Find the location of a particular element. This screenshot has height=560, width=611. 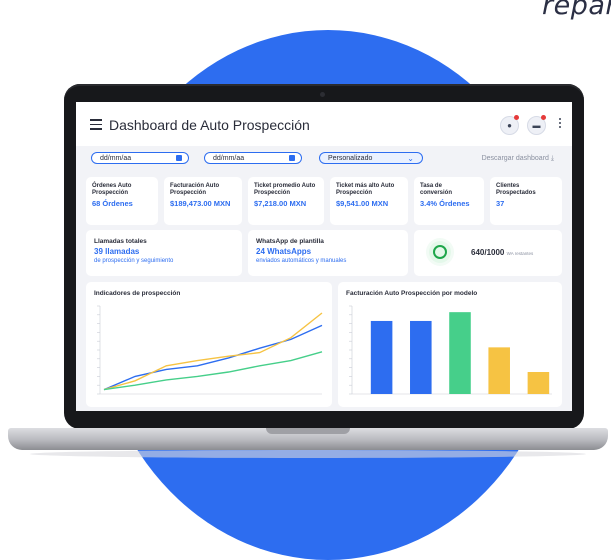

chat-icon: ▬ is located at coordinates (536, 125).